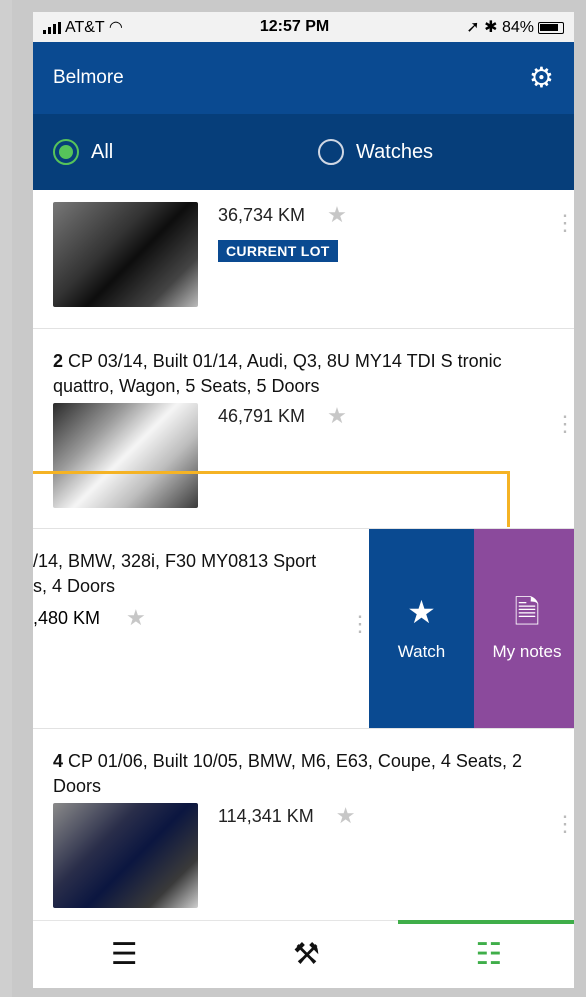 The height and width of the screenshot is (997, 586). Describe the element at coordinates (201, 618) in the screenshot. I see `odometer: ,480 KM ★` at that location.